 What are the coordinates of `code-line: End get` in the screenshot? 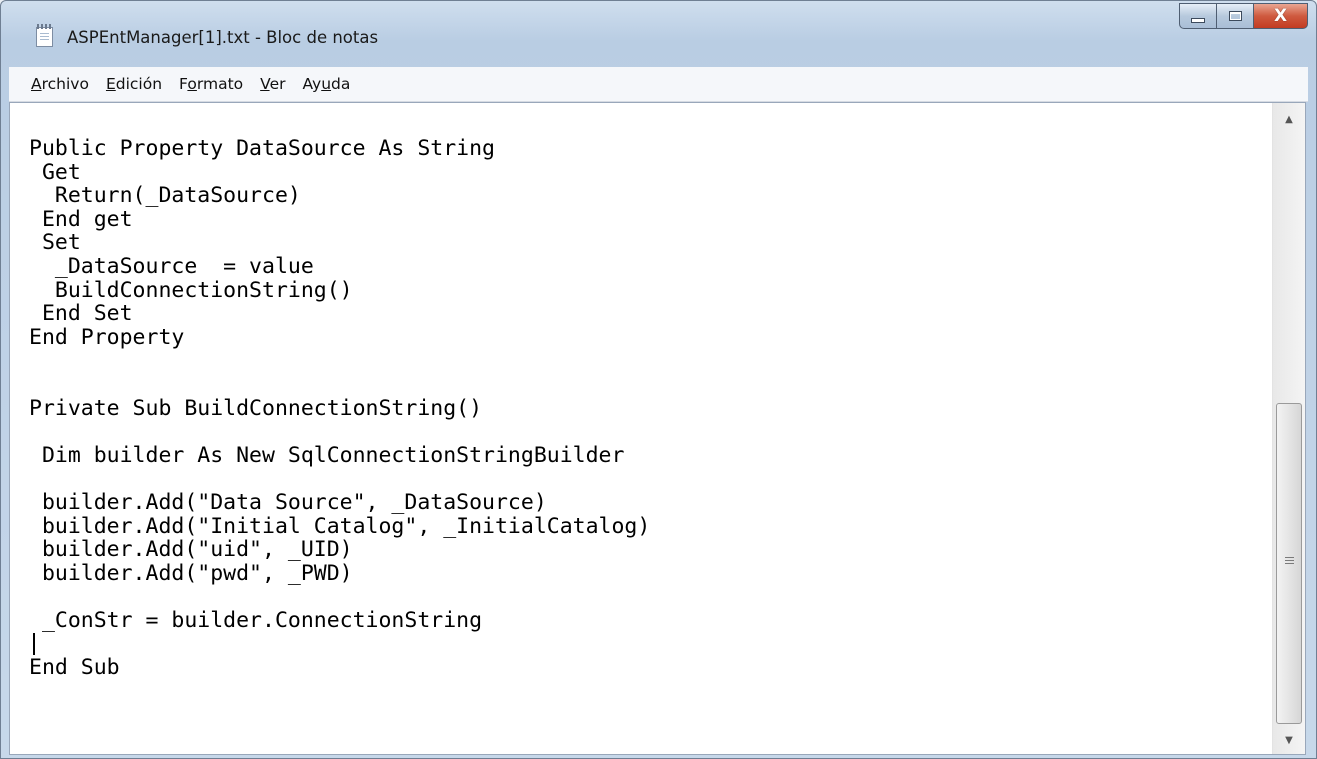 It's located at (81, 219).